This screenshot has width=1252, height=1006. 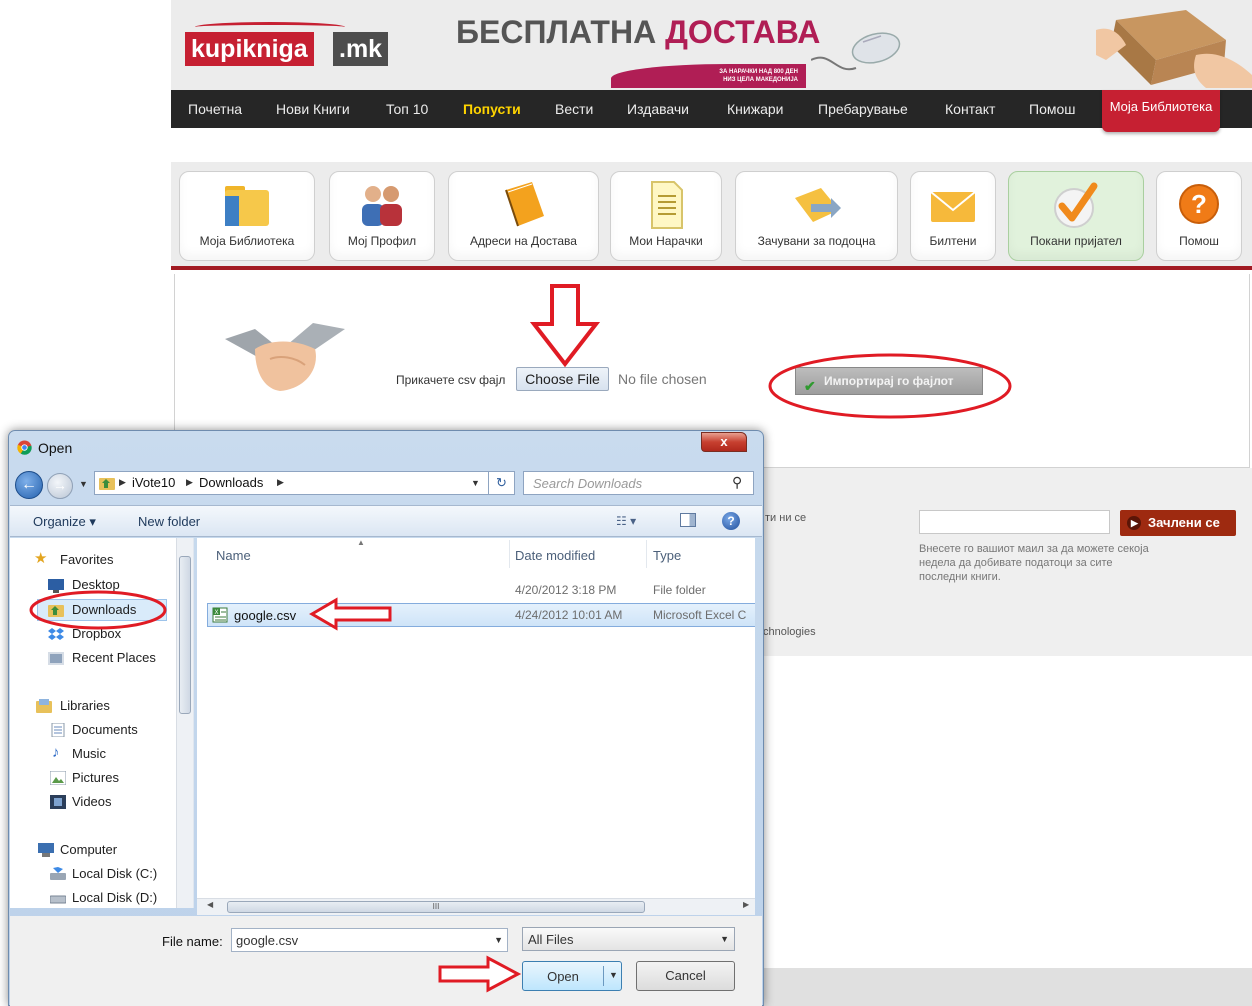 I want to click on nav-search: Пребарување, so click(x=863, y=109).